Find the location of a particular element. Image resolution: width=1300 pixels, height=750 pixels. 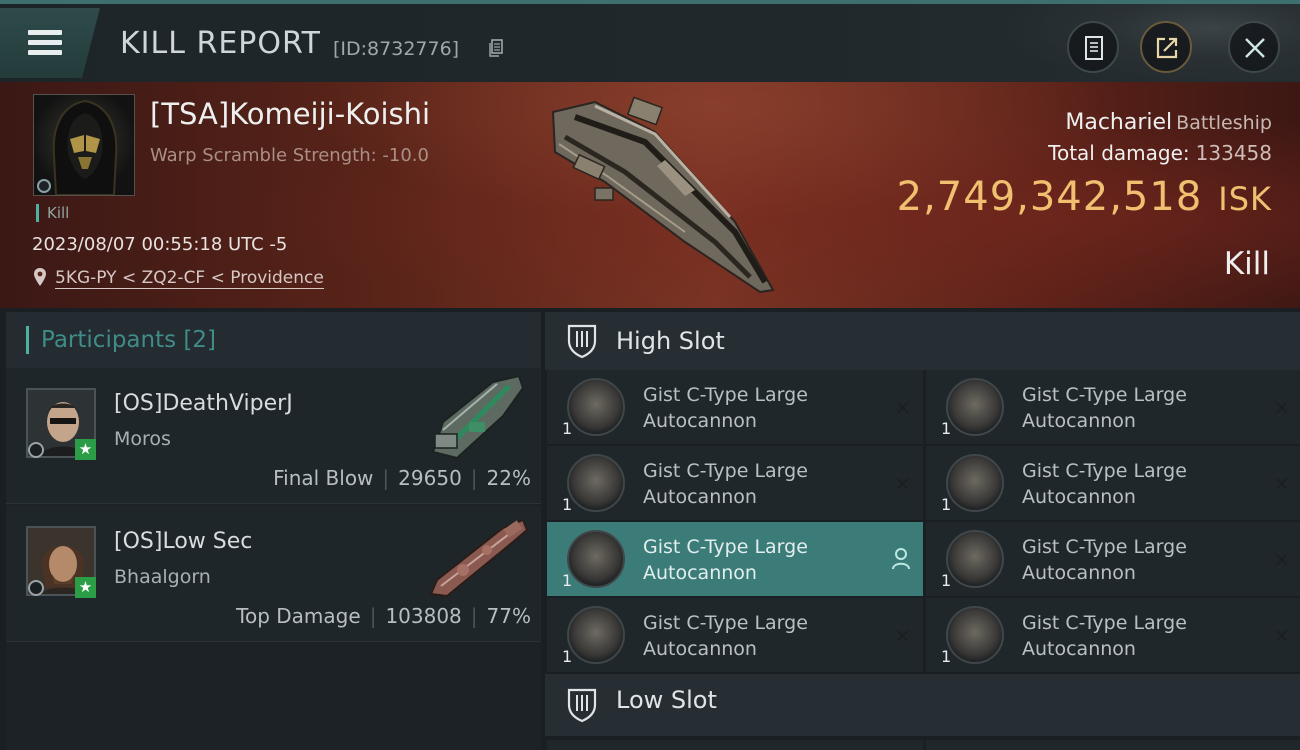

page-title: KILL REPORT is located at coordinates (220, 43).